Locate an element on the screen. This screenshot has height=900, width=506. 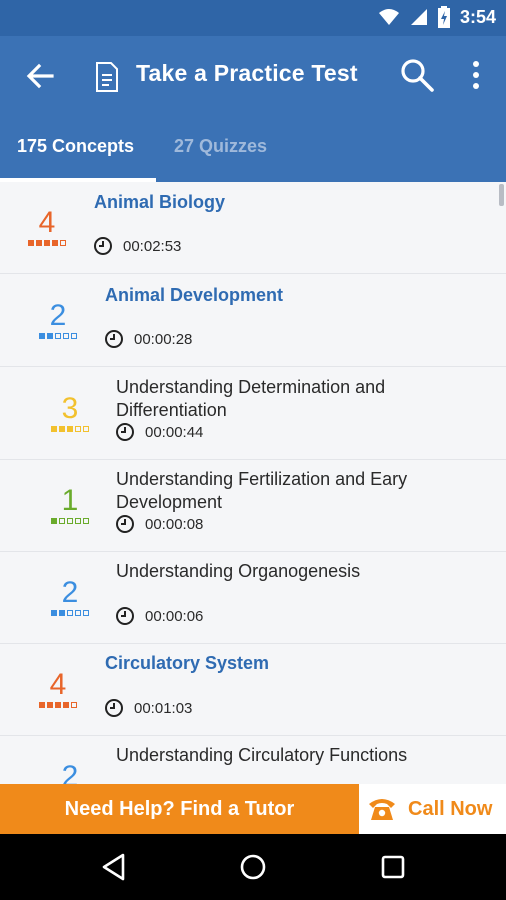
list-item: 4 Circulatory System 00:01:03 is located at coordinates (253, 690).